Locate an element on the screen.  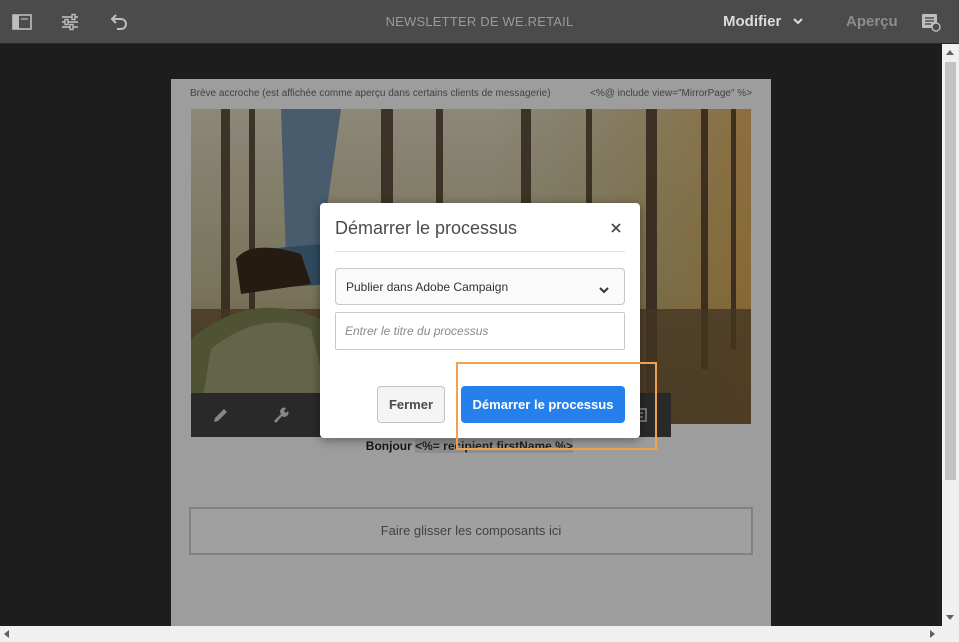
workflow-model-select: Publier dans Adobe Campaign is located at coordinates (480, 286).